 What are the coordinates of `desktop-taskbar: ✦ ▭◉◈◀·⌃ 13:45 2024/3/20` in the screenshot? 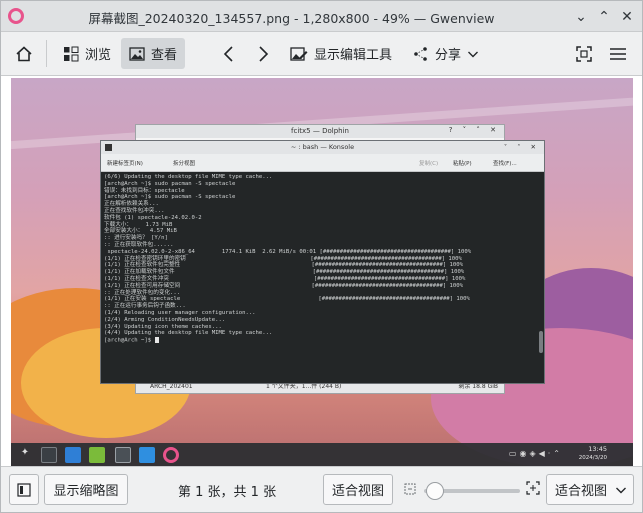 It's located at (322, 455).